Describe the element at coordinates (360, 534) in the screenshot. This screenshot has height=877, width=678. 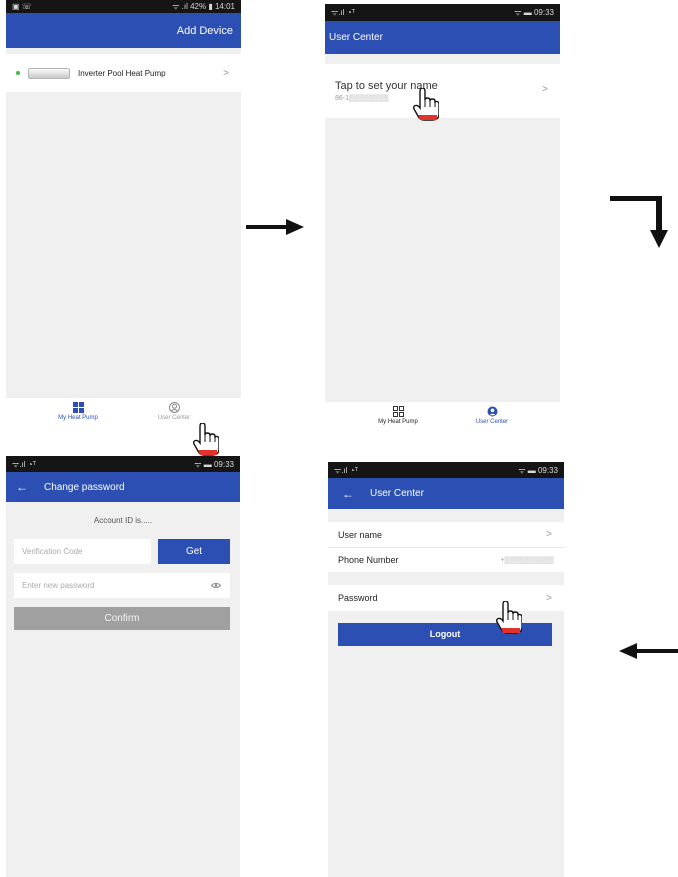
I see `username-label: User name` at that location.